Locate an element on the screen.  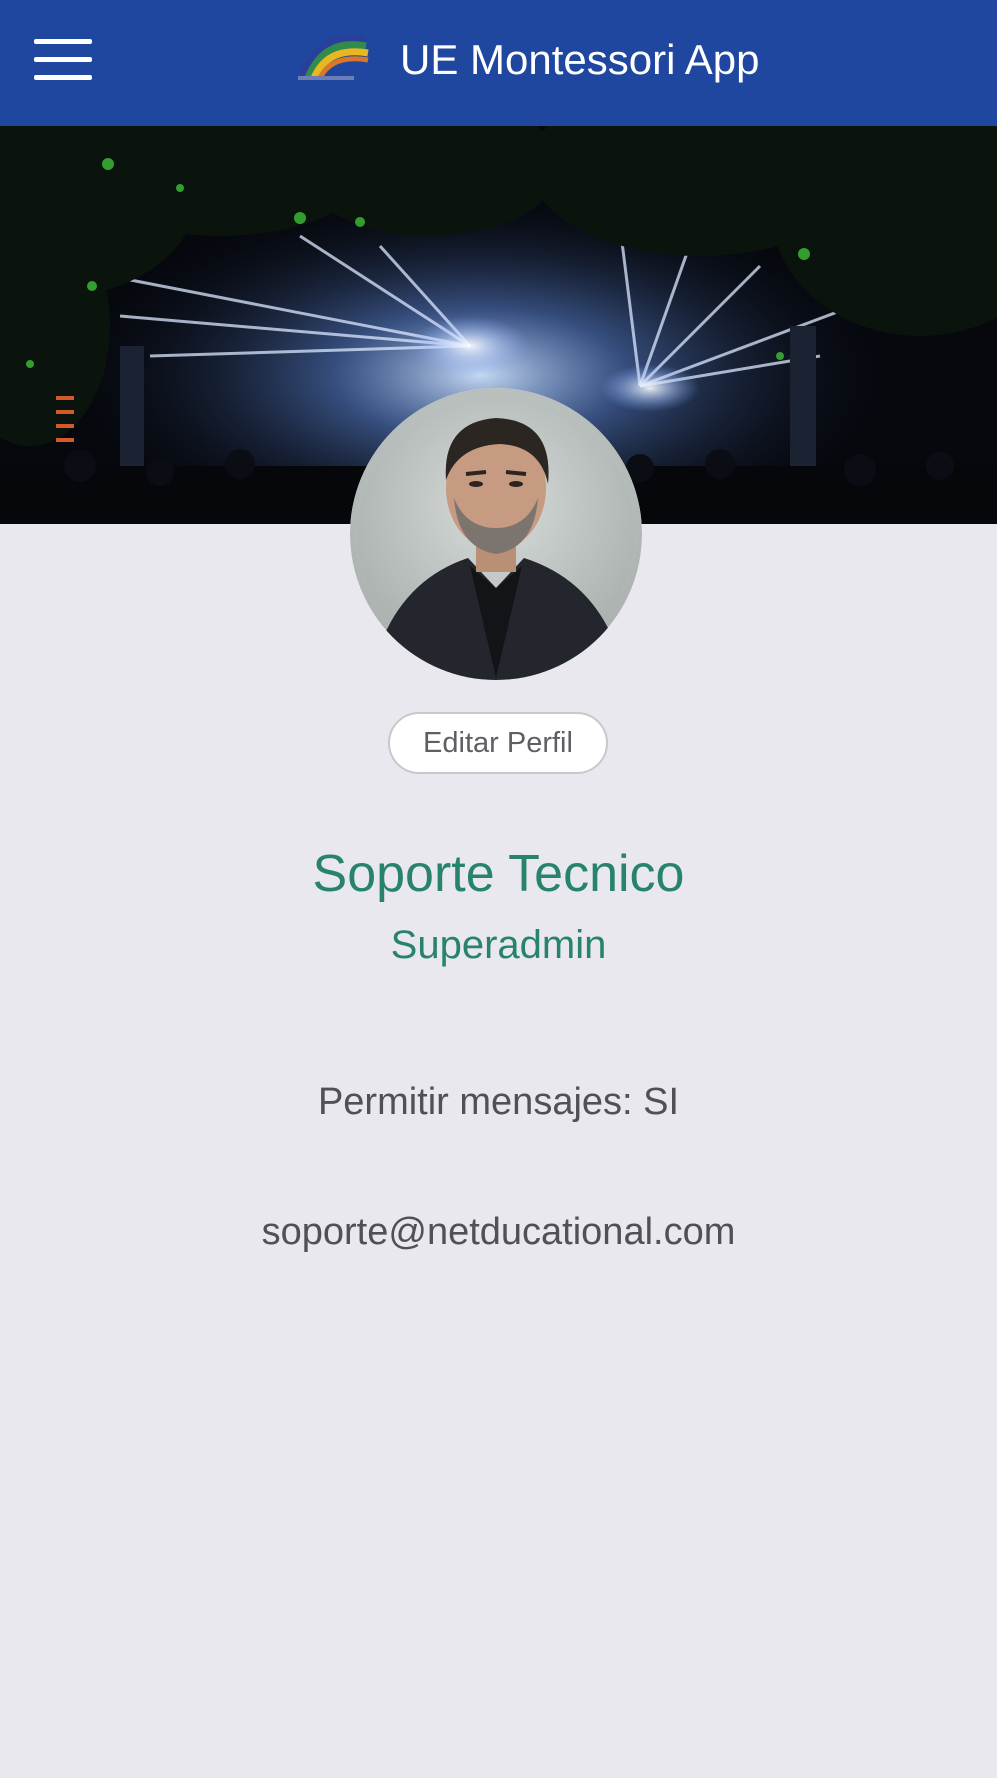
profile-role: Superadmin is located at coordinates (498, 945).